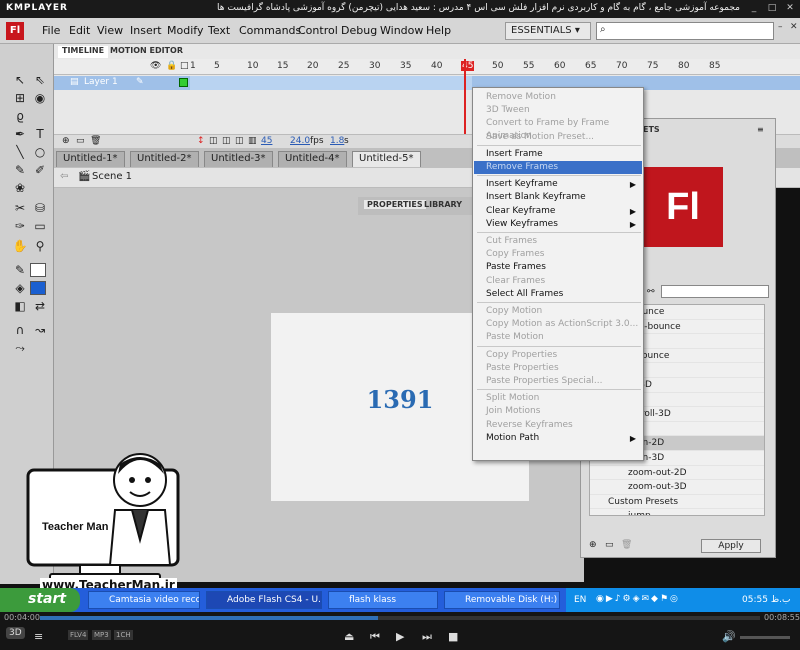 The height and width of the screenshot is (650, 800). Describe the element at coordinates (558, 311) in the screenshot. I see `context-menu-item: Copy Motion` at that location.